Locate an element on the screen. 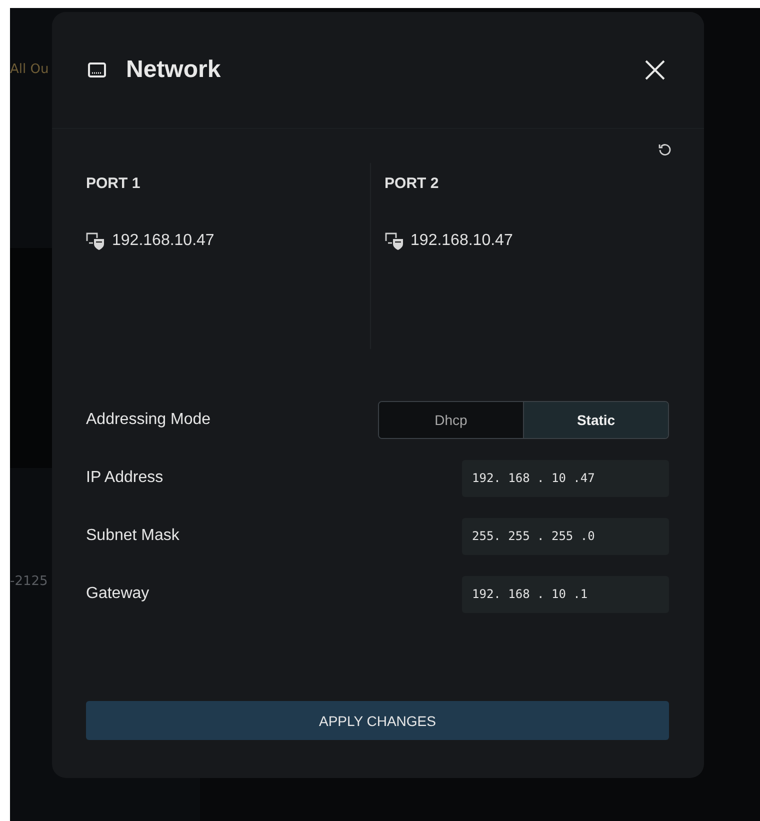 The image size is (760, 821). background-text: All Ou is located at coordinates (29, 69).